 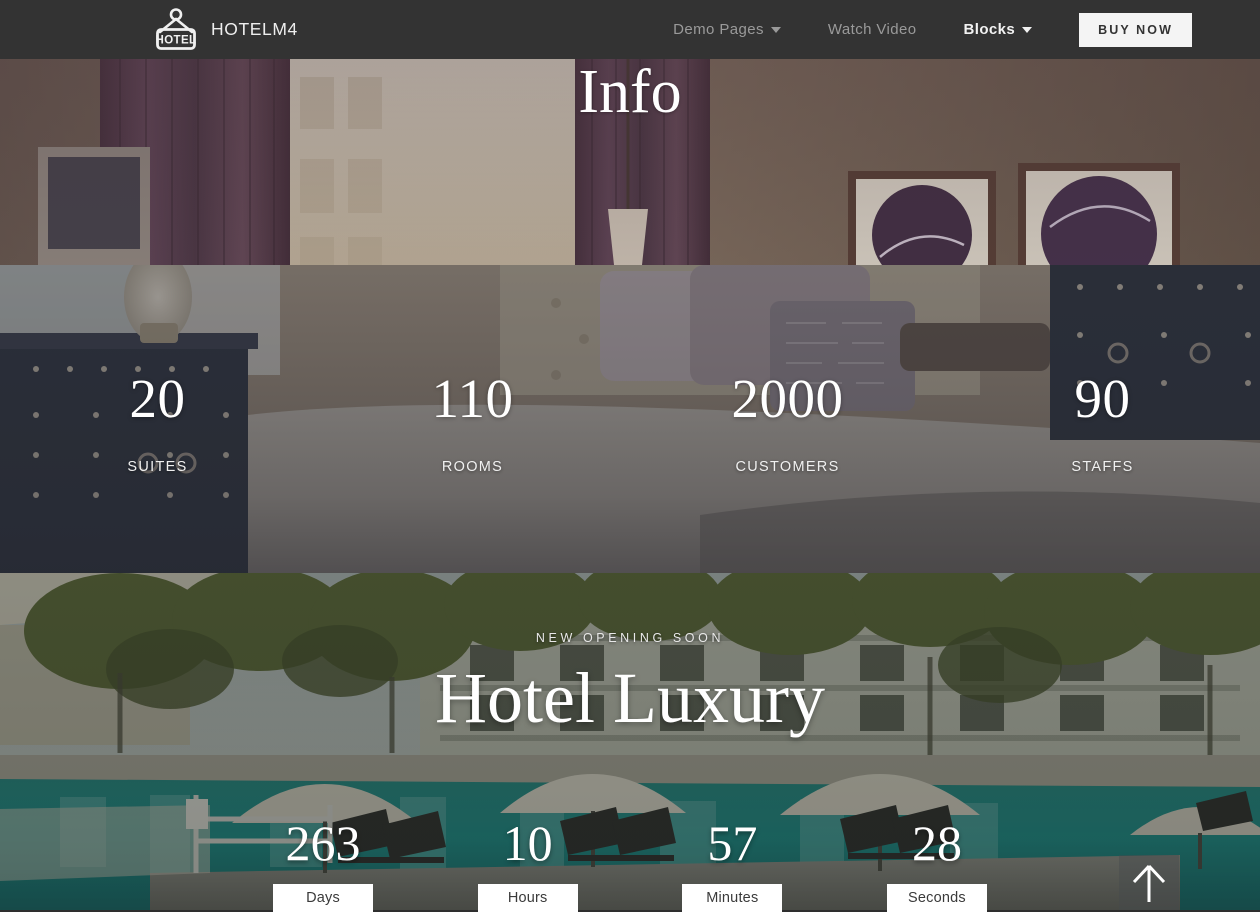 What do you see at coordinates (936, 843) in the screenshot?
I see `countdown-value: 28` at bounding box center [936, 843].